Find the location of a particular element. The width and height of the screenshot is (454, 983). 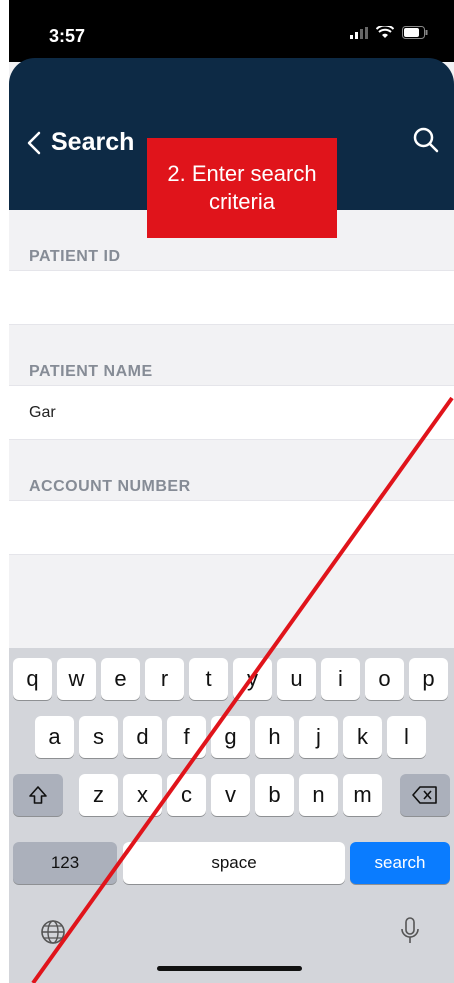

status-time: 3:57 is located at coordinates (67, 36).